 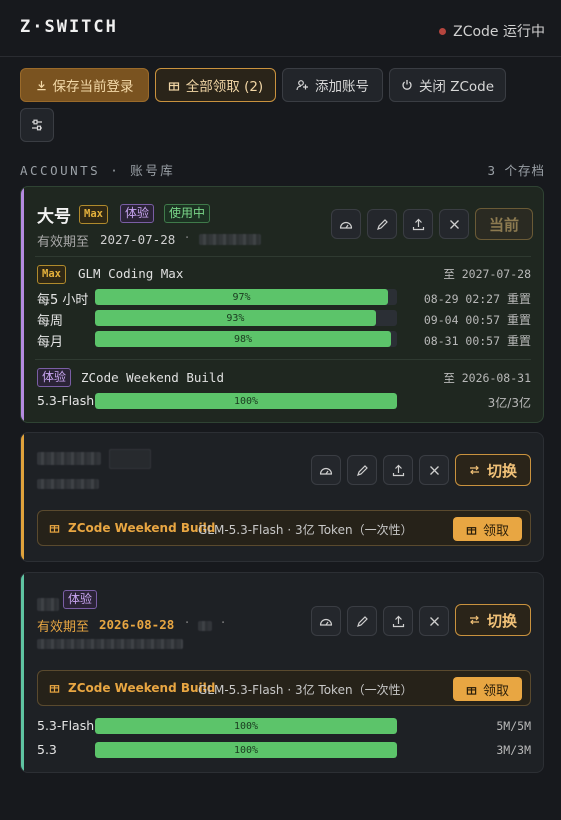 What do you see at coordinates (456, 87) in the screenshot?
I see `close-zcode-label: 关闭 ZCode` at bounding box center [456, 87].